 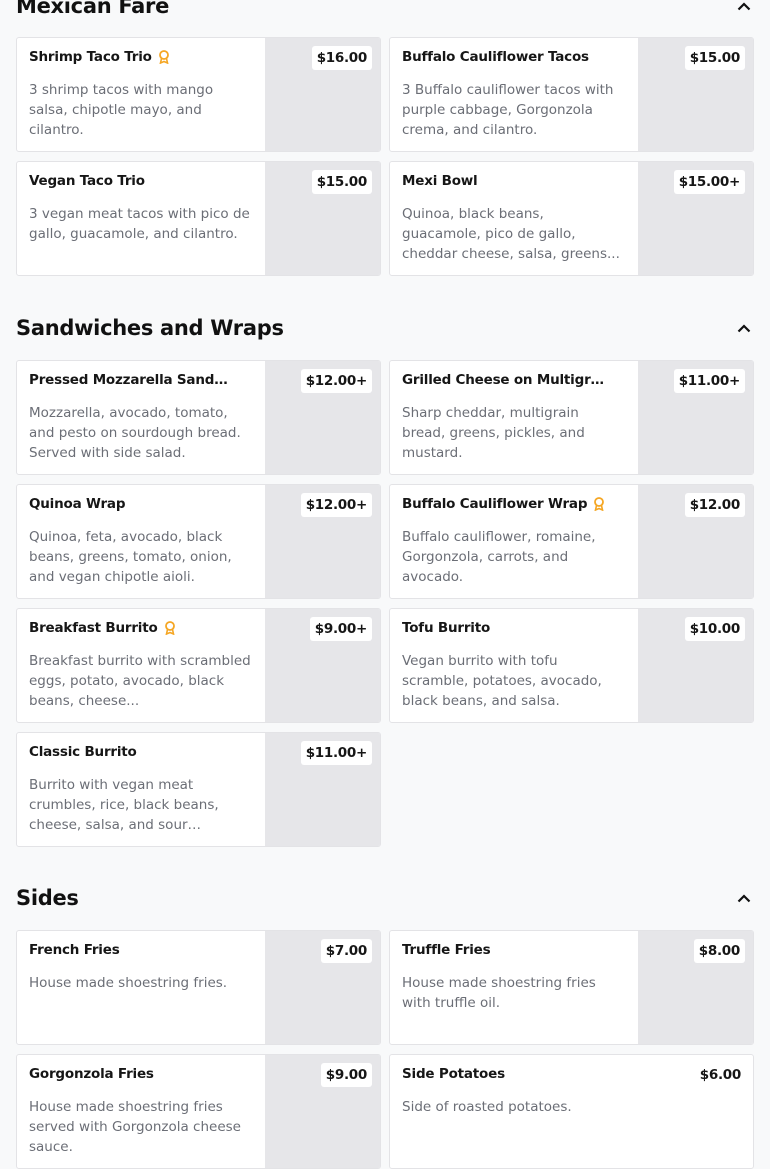 What do you see at coordinates (495, 57) in the screenshot?
I see `item-name: Buffalo Cauliflower Tacos` at bounding box center [495, 57].